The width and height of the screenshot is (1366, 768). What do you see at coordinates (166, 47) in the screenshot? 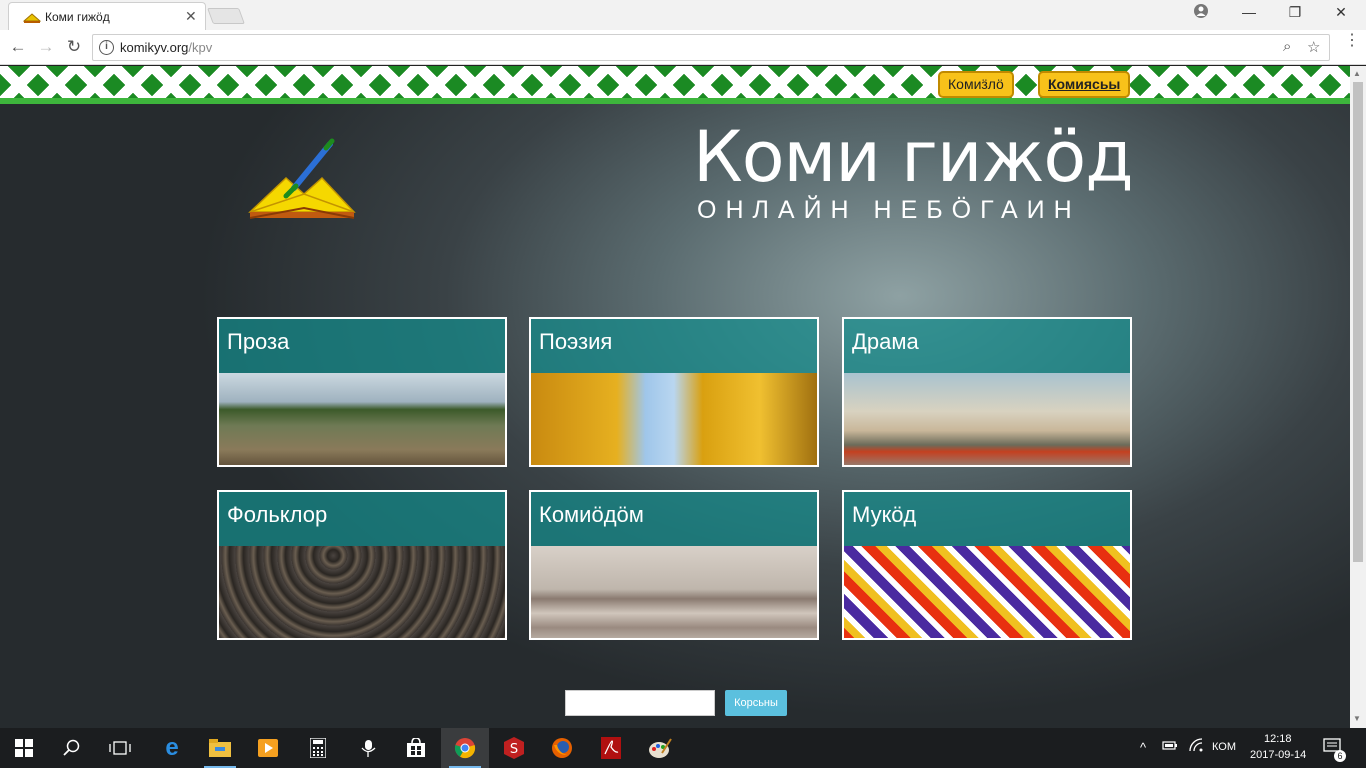
I see `url-text: komikyv.org/kpv` at bounding box center [166, 47].